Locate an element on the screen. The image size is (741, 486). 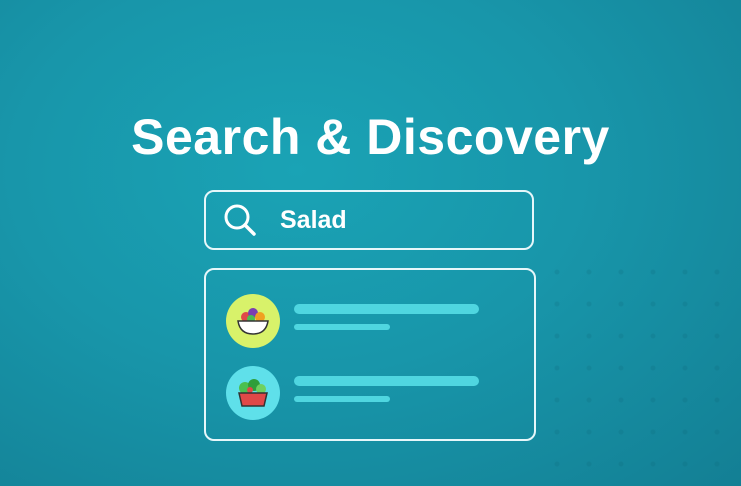
salad-bowl-icon is located at coordinates (253, 393).